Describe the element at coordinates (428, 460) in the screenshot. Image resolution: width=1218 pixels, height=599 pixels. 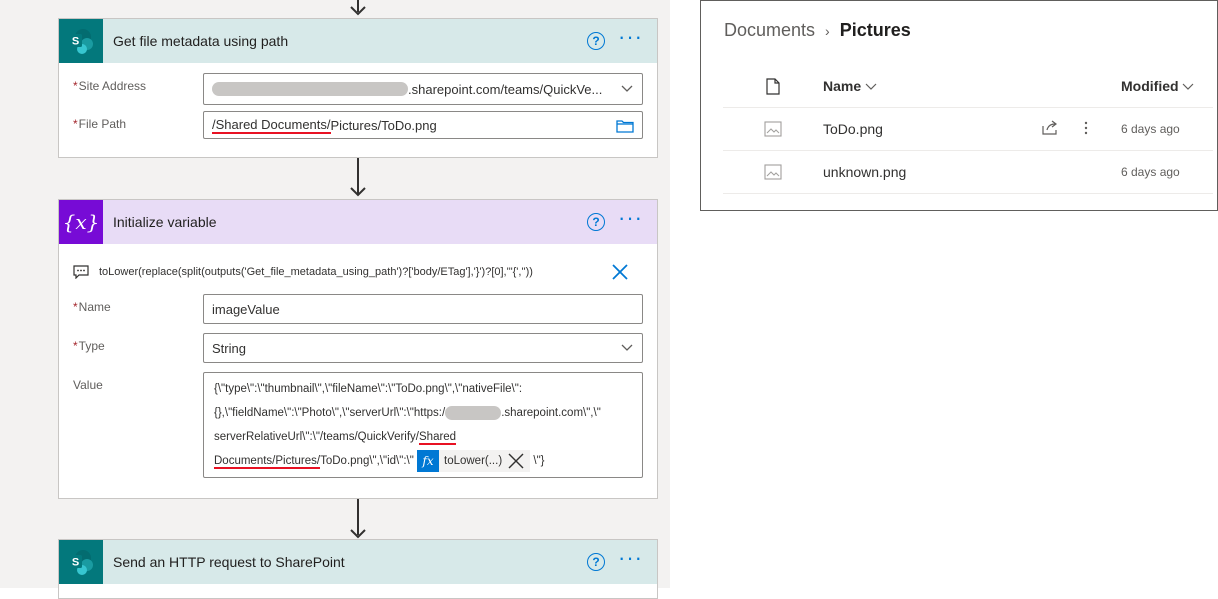
I see `fx-icon: fx` at that location.